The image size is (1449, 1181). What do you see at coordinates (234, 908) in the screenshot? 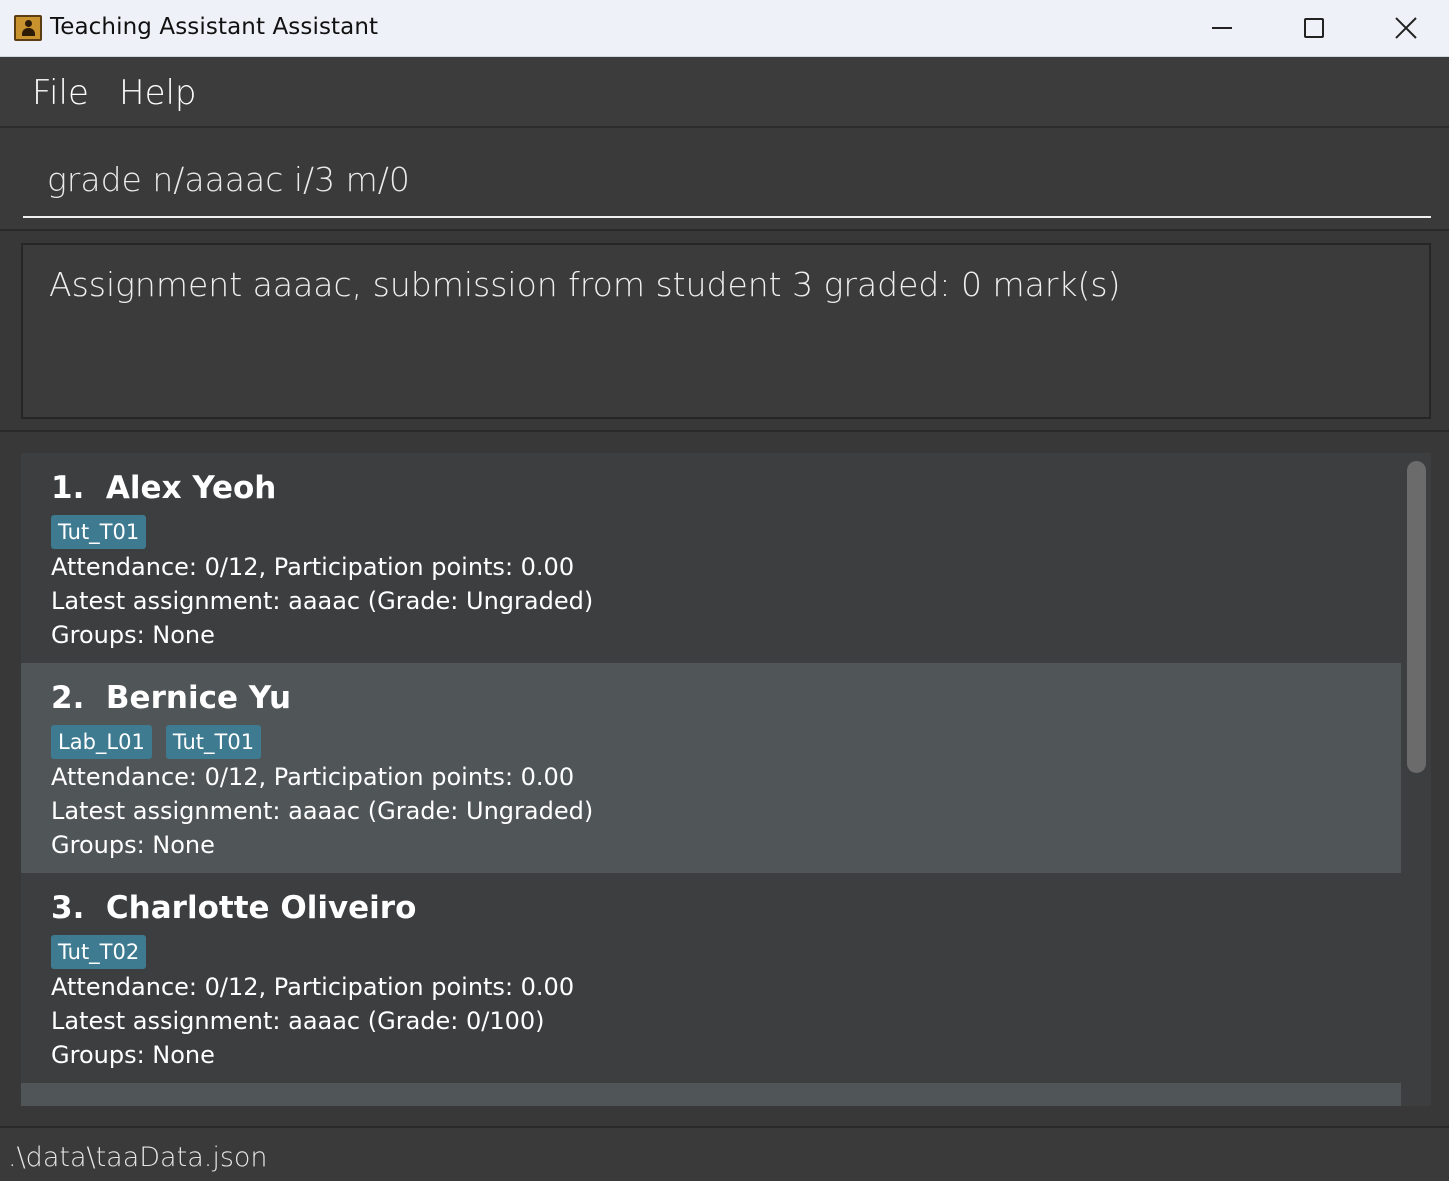
I see `student-name: 3. Charlotte Oliveiro` at bounding box center [234, 908].